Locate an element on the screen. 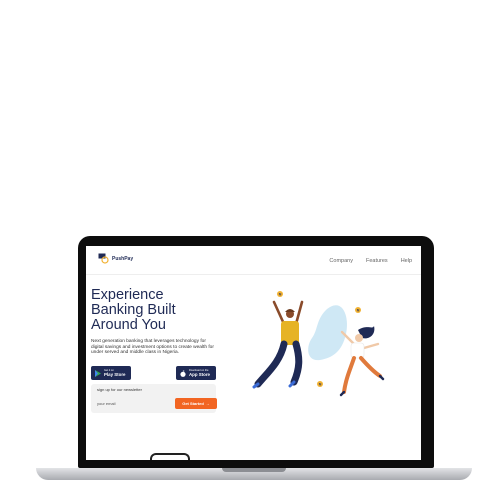  get-started-button: Get Started → is located at coordinates (196, 403).